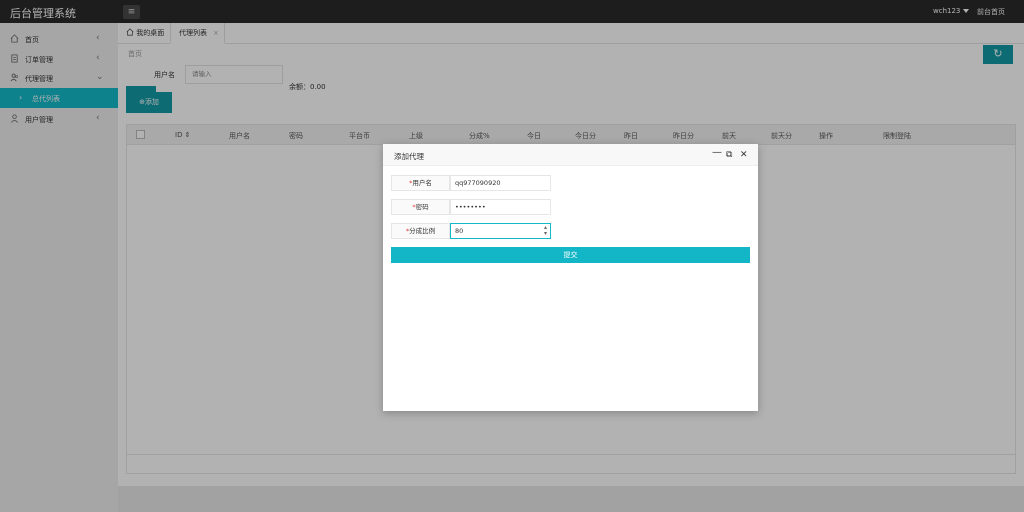 The width and height of the screenshot is (1024, 512). What do you see at coordinates (729, 155) in the screenshot?
I see `maximize-icon: ⧉` at bounding box center [729, 155].